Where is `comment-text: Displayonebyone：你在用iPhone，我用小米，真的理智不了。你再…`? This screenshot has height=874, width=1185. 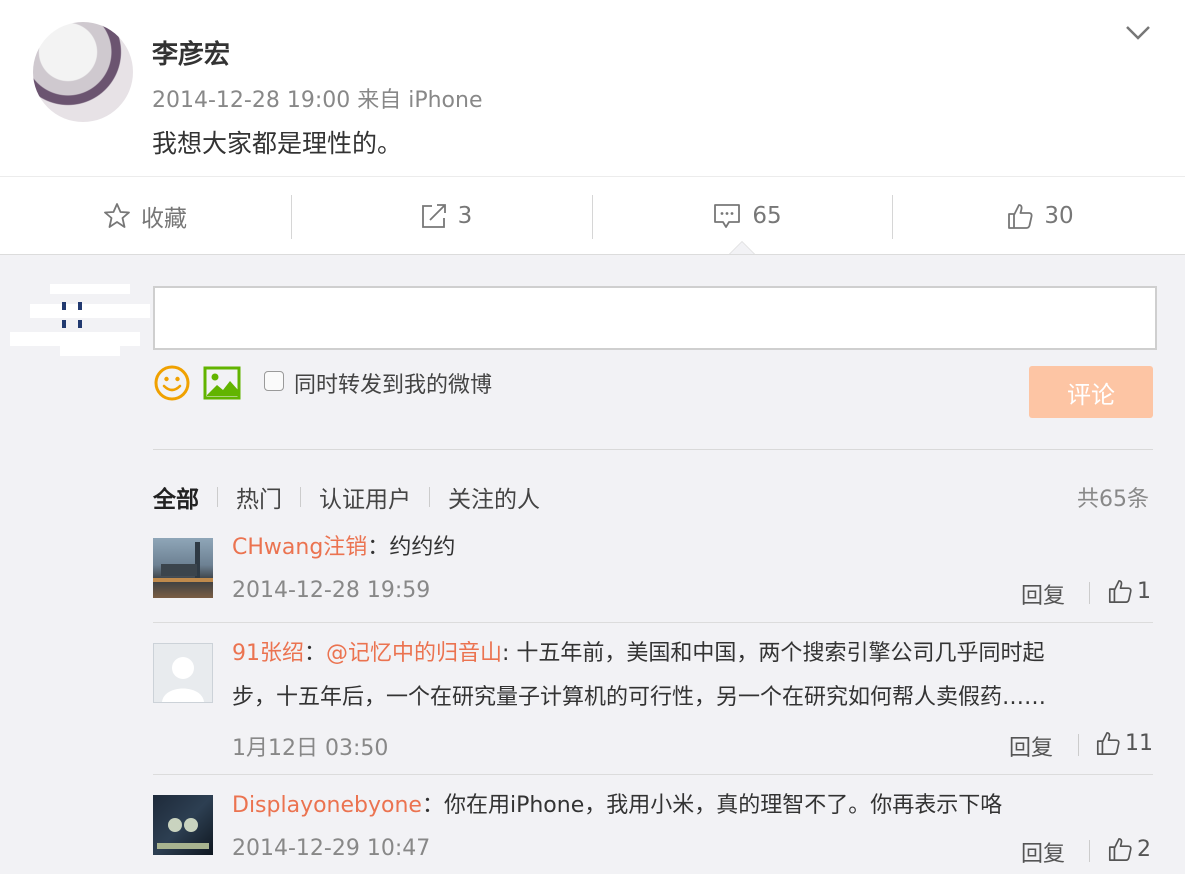
comment-text: Displayonebyone：你在用iPhone，我用小米，真的理智不了。你再… is located at coordinates (617, 805).